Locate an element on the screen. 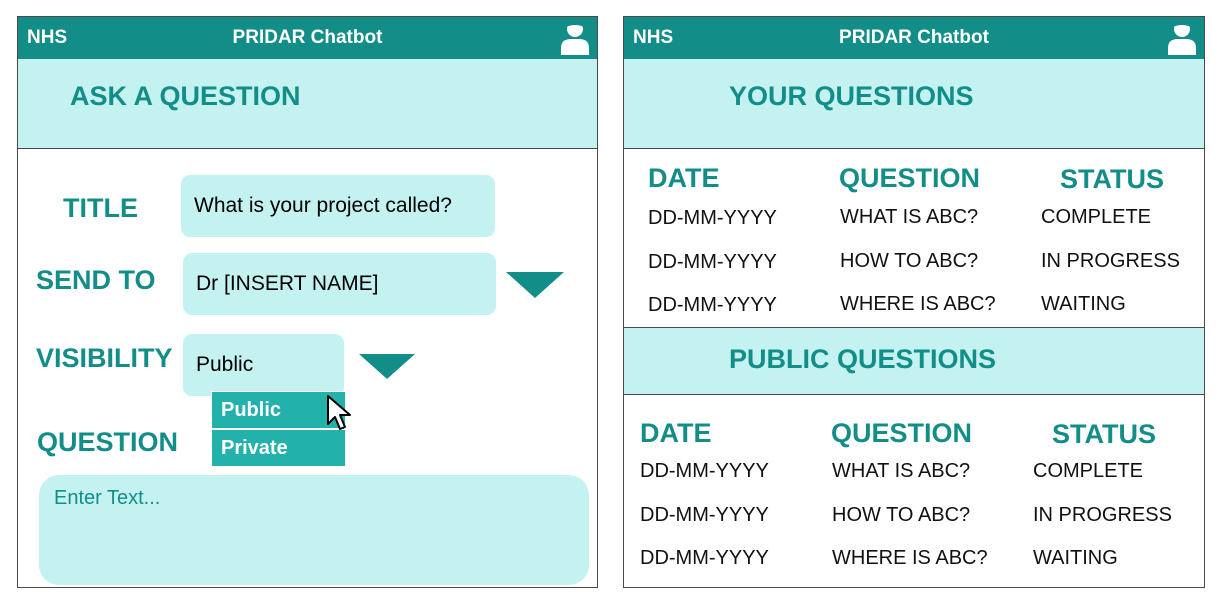 Image resolution: width=1219 pixels, height=611 pixels. public-row-2-status: IN PROGRESS is located at coordinates (1102, 515).